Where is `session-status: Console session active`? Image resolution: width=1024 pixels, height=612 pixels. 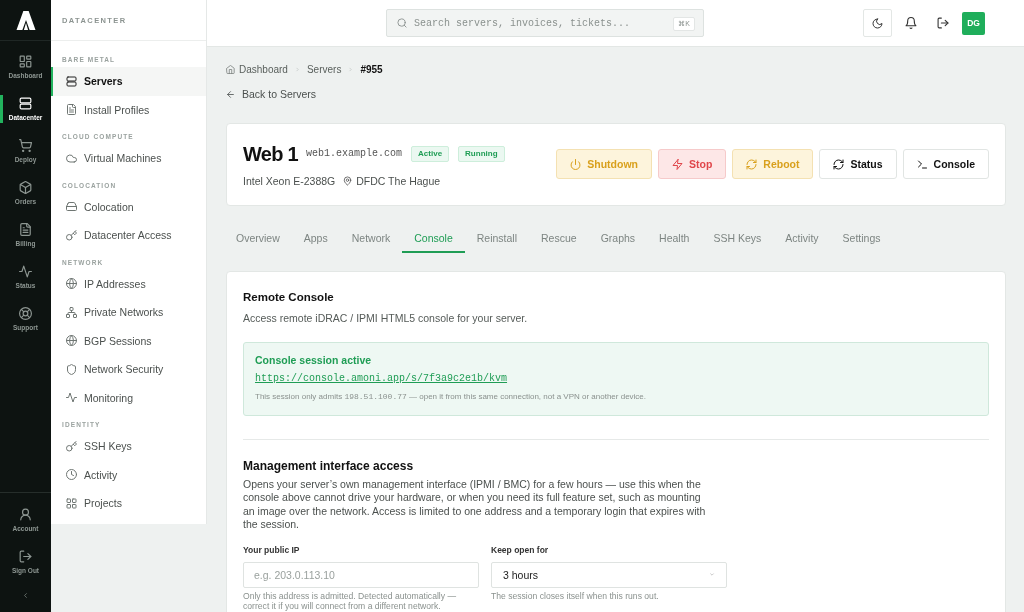 session-status: Console session active is located at coordinates (313, 359).